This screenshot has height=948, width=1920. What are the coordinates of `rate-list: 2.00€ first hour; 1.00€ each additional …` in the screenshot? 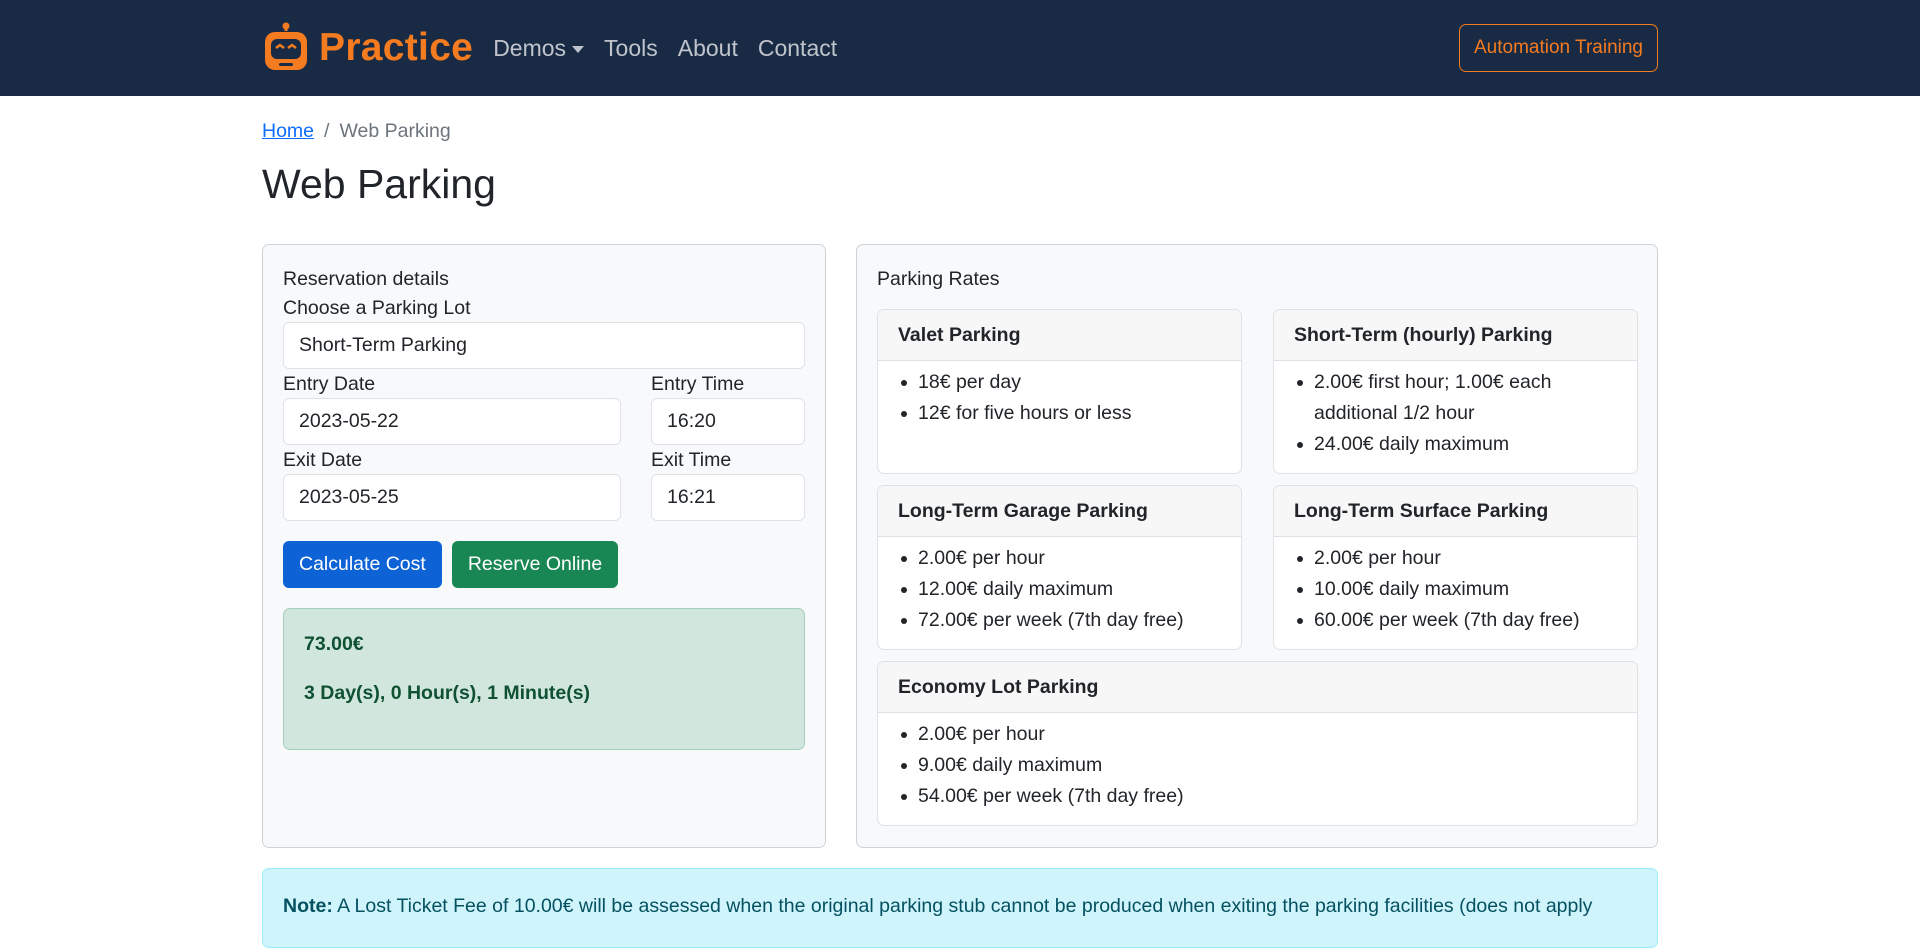 It's located at (1455, 410).